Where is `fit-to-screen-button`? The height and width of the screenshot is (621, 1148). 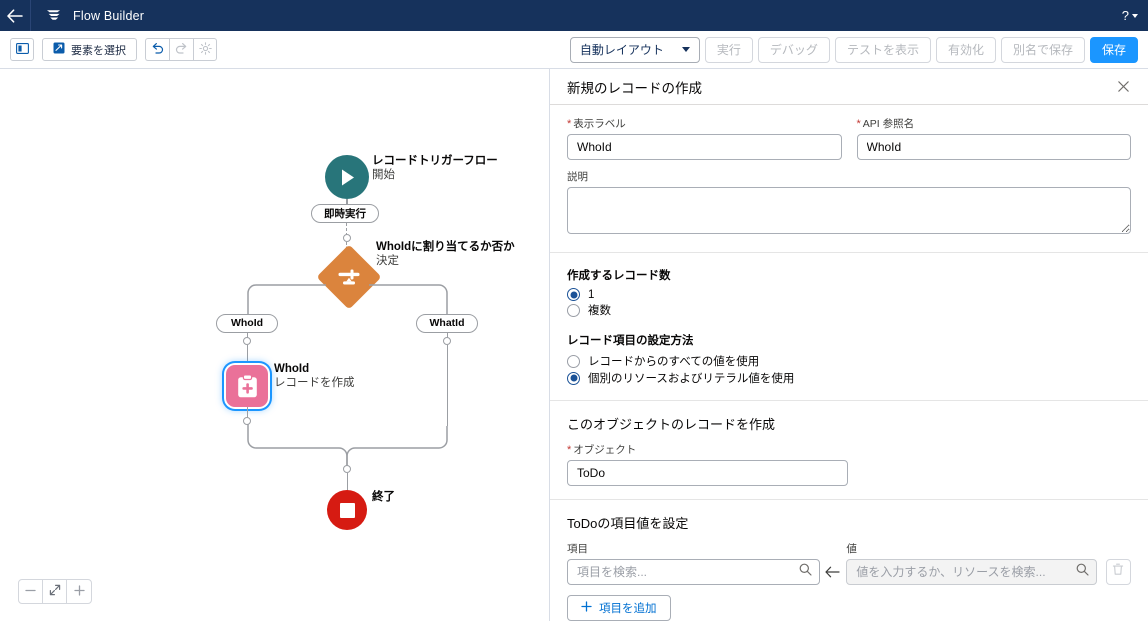 fit-to-screen-button is located at coordinates (55, 591).